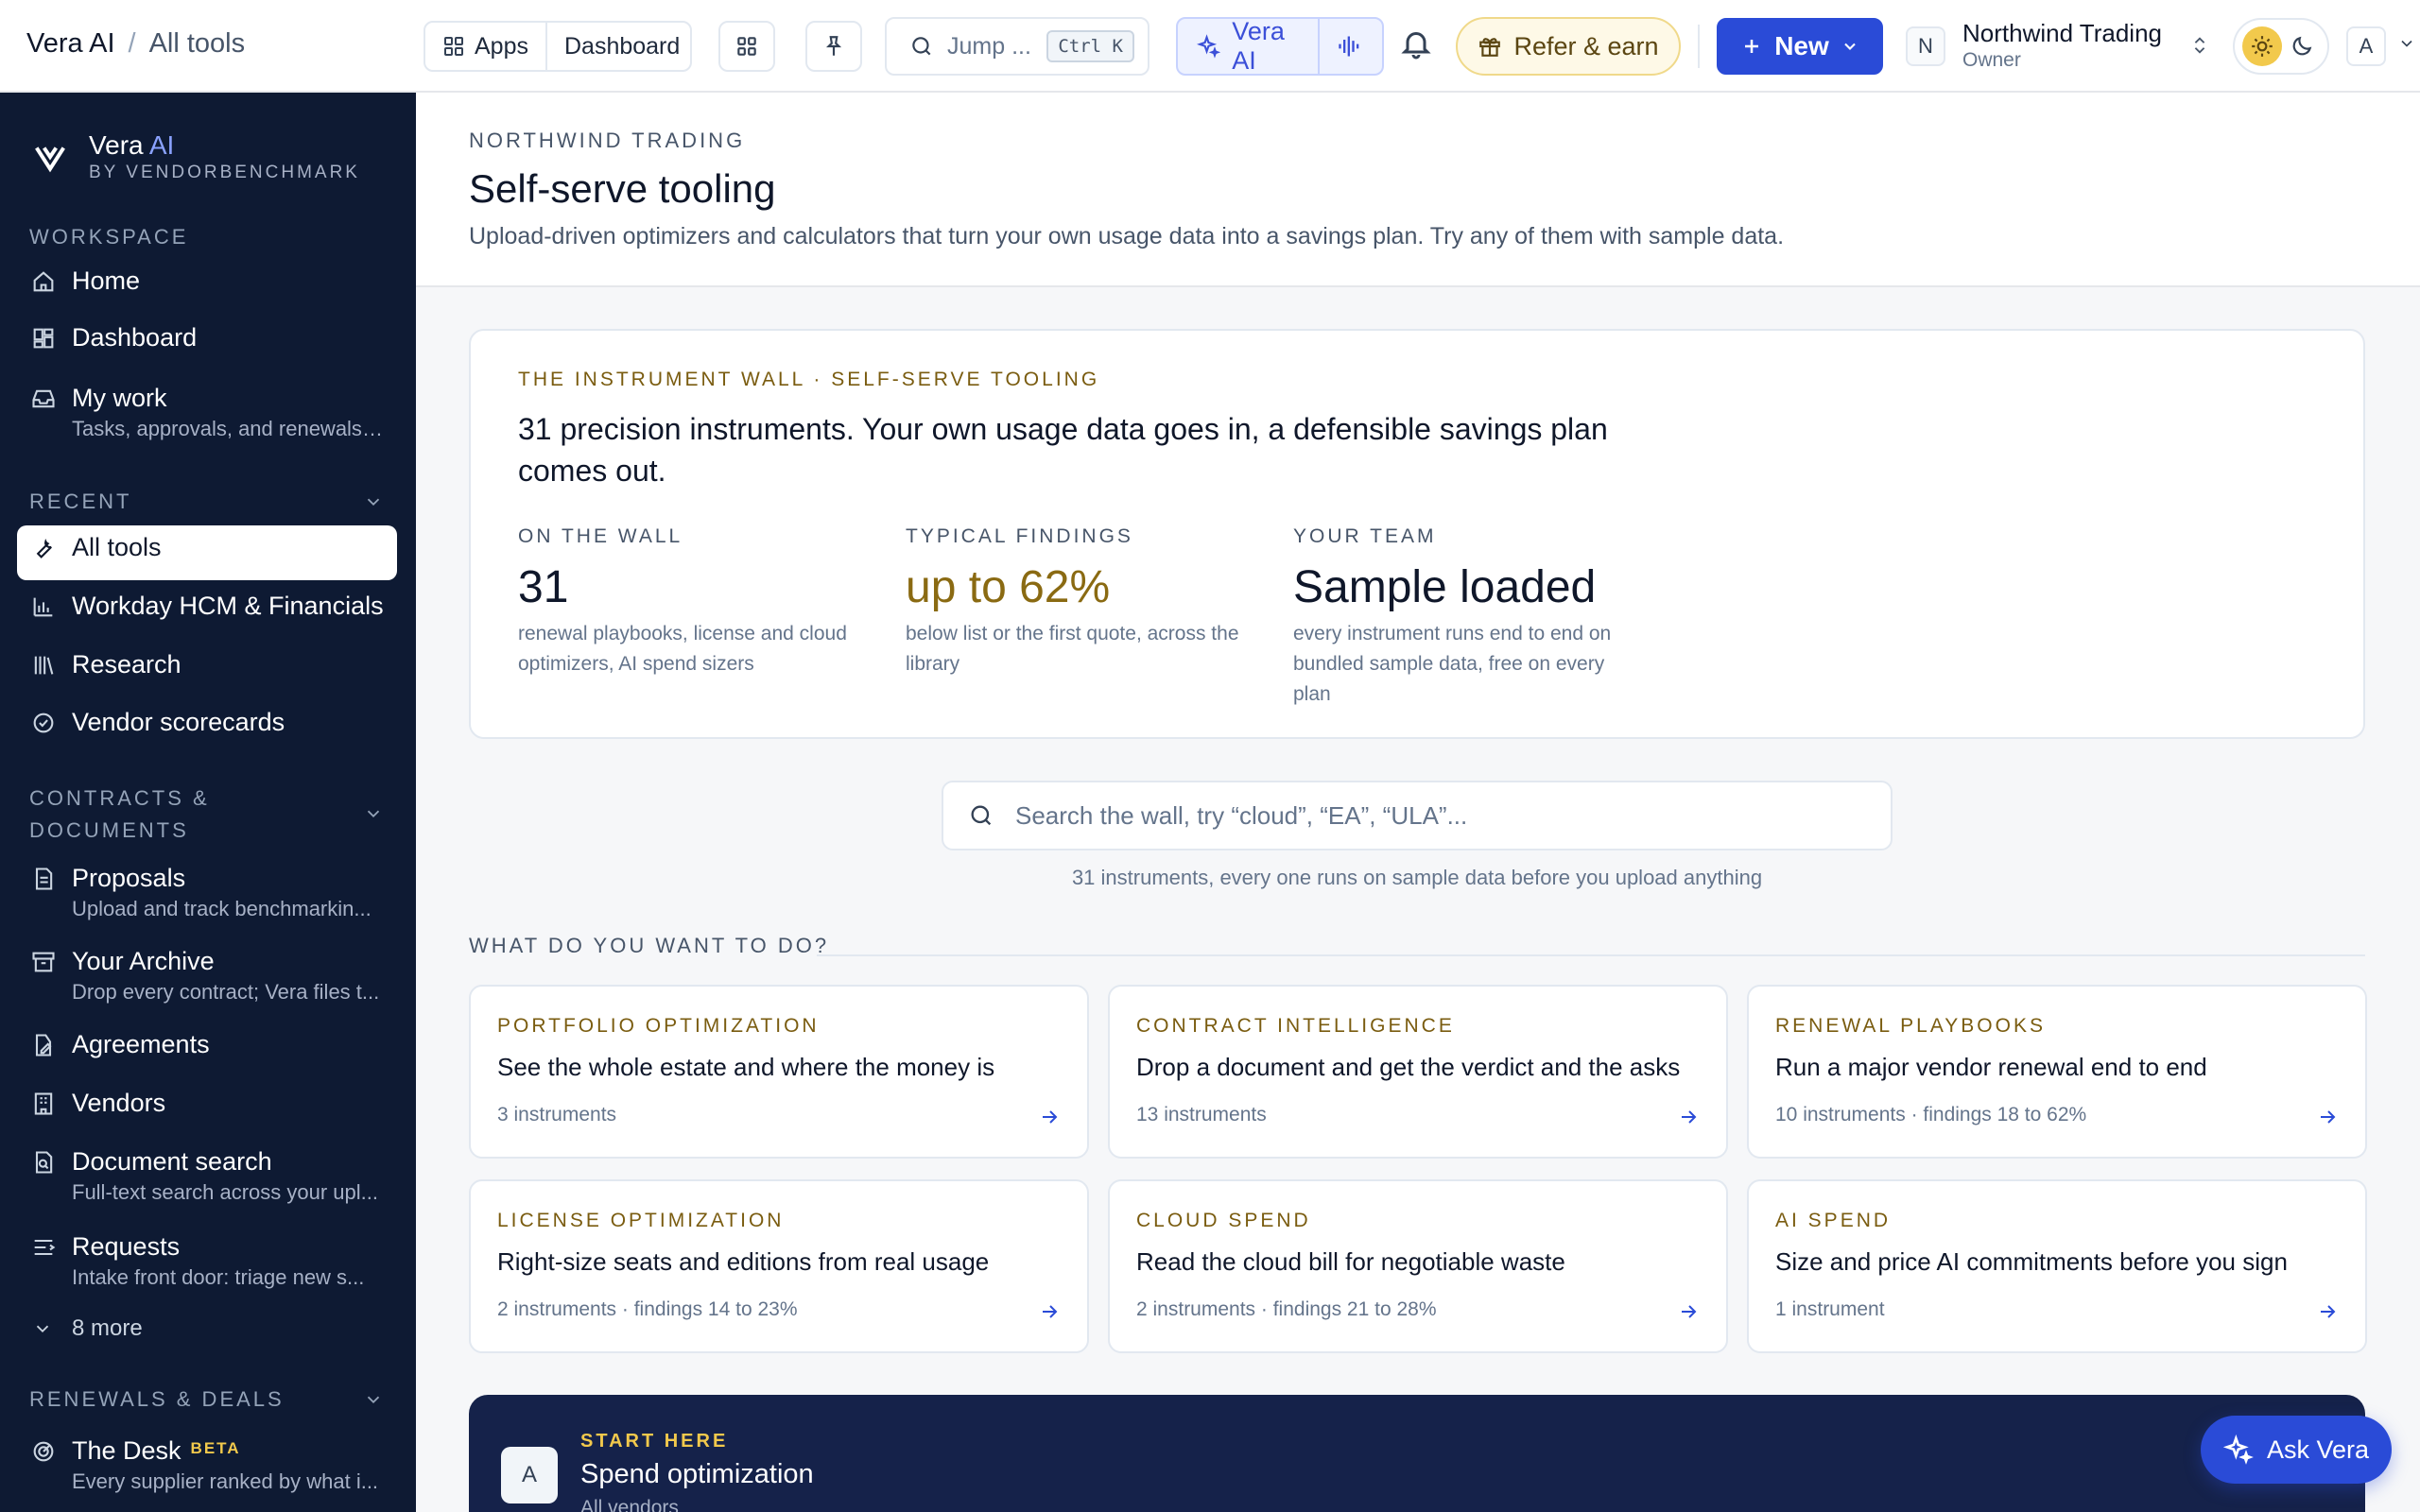 This screenshot has height=1512, width=2420. I want to click on ask-vera-button: Ask Vera, so click(2296, 1450).